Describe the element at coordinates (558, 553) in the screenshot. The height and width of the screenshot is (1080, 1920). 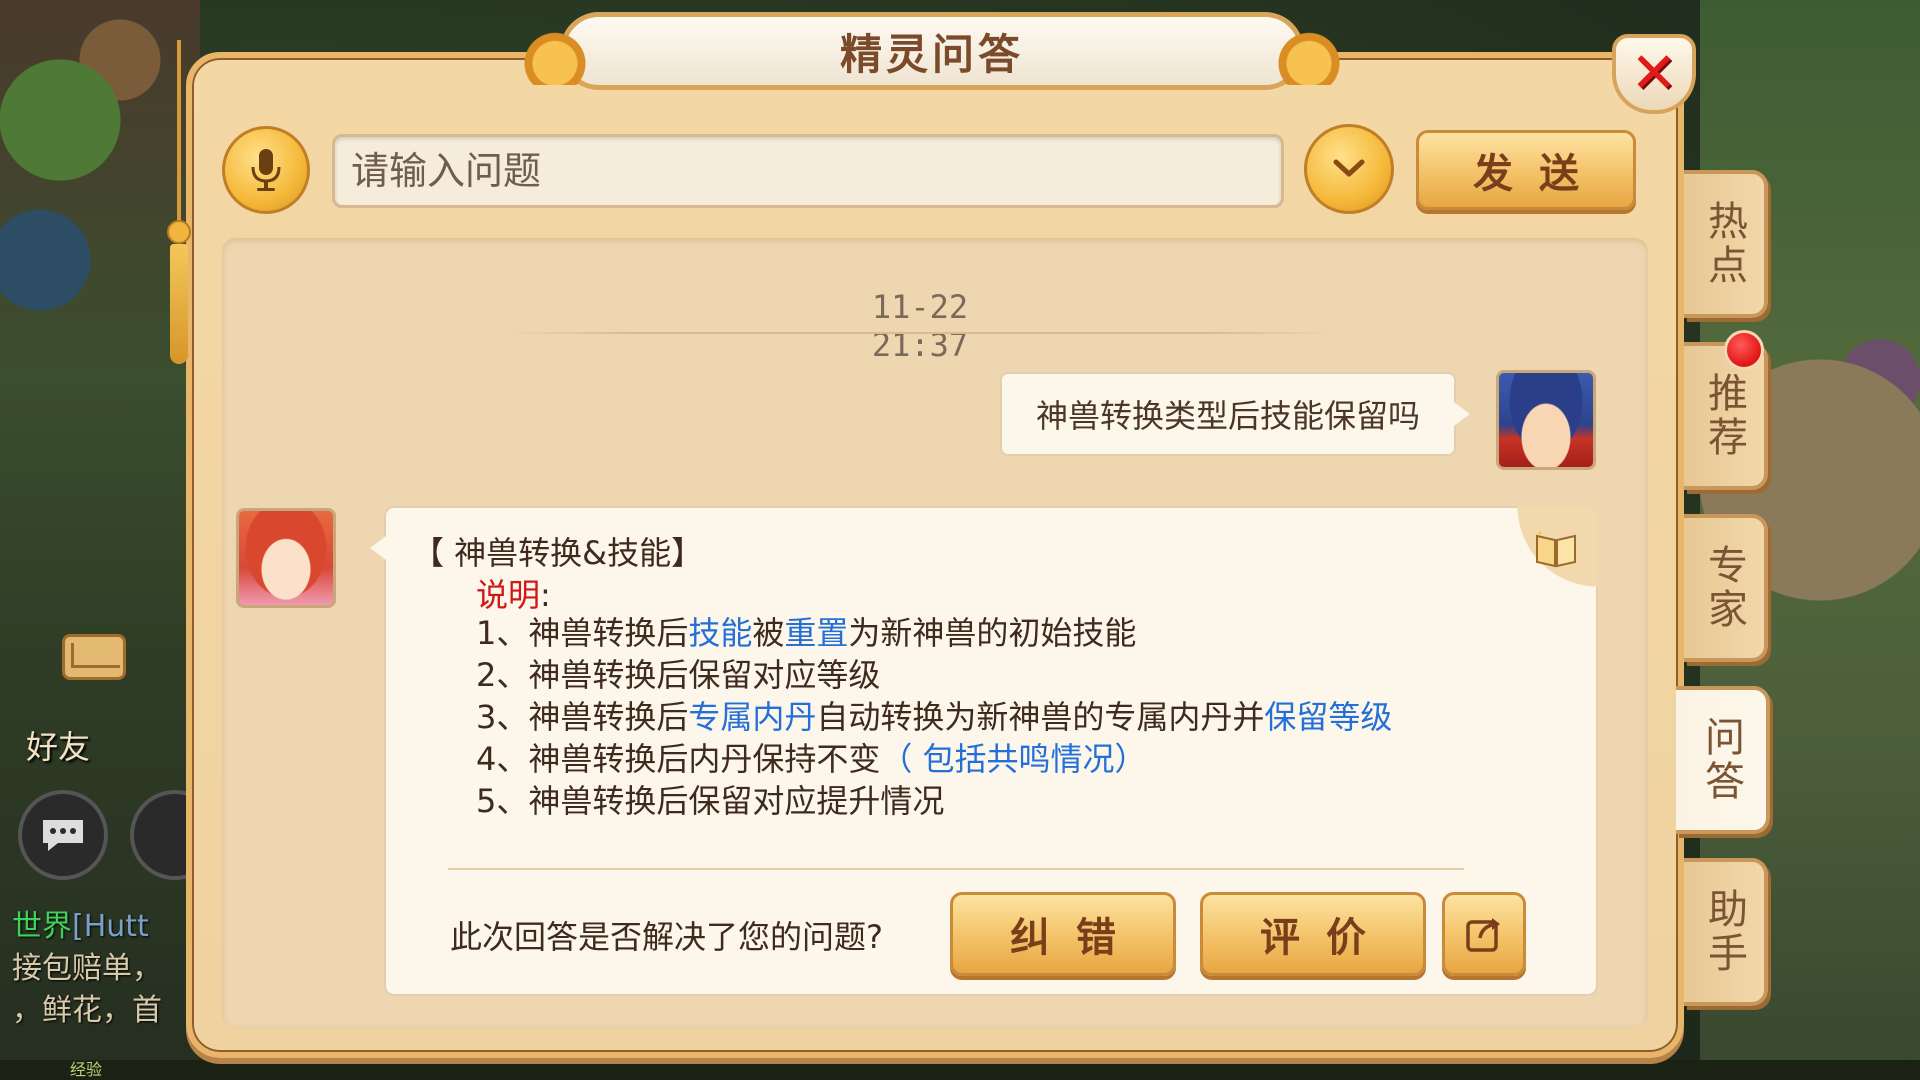
I see `answer-title: 【 神兽转换&技能】` at that location.